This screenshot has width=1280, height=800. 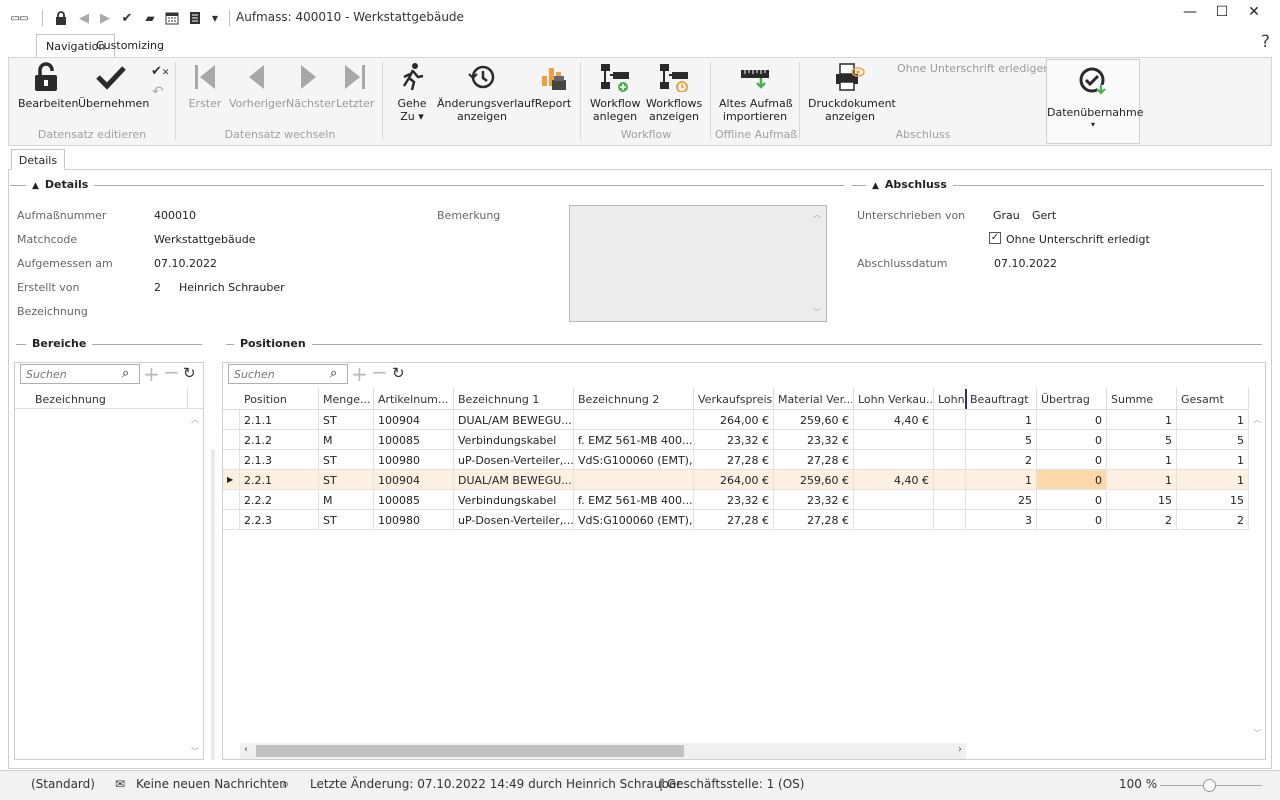 What do you see at coordinates (158, 92) in the screenshot?
I see `undo-icon: ↶` at bounding box center [158, 92].